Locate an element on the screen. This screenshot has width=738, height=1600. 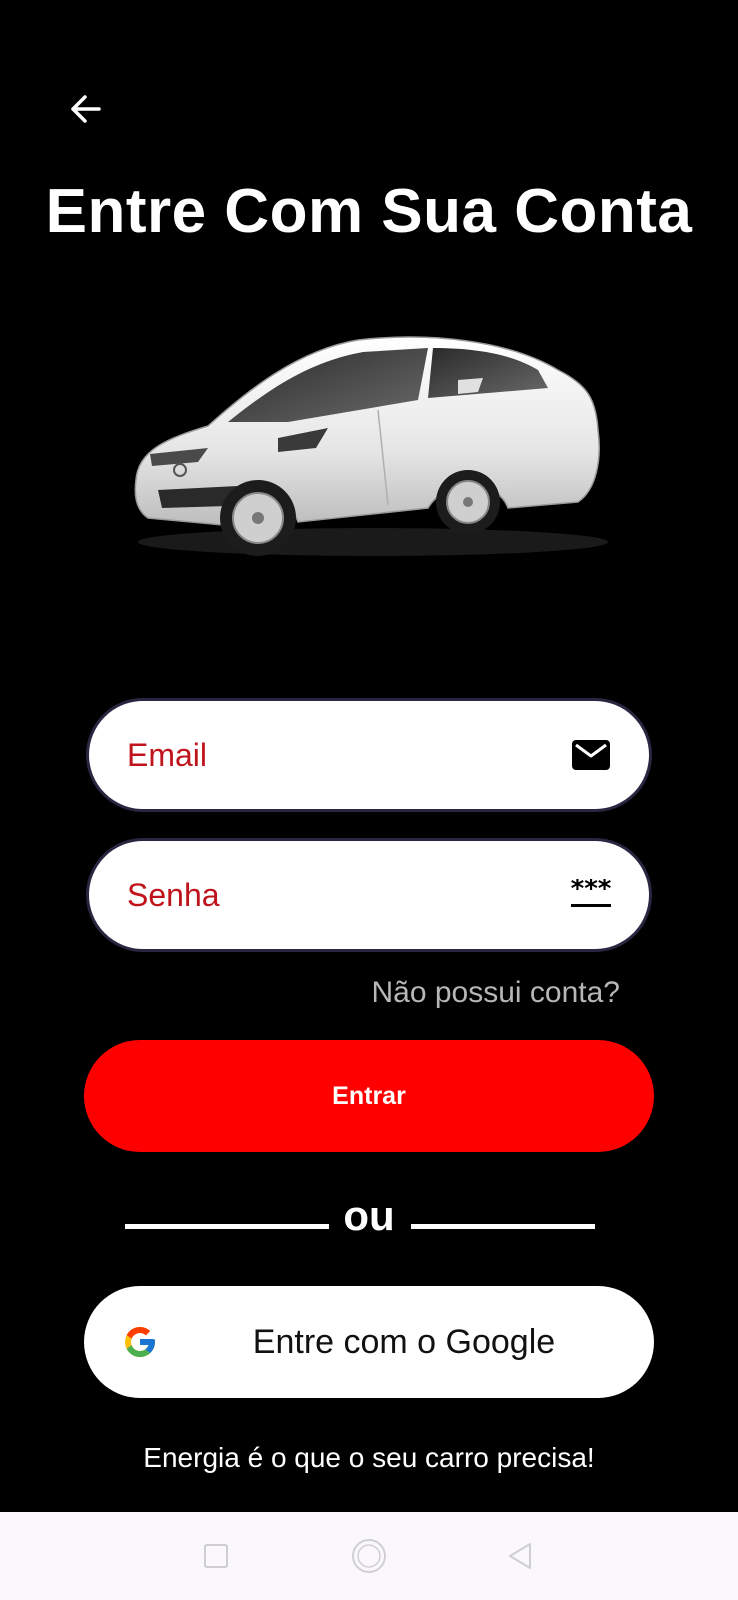
divider-line-right is located at coordinates (503, 1226).